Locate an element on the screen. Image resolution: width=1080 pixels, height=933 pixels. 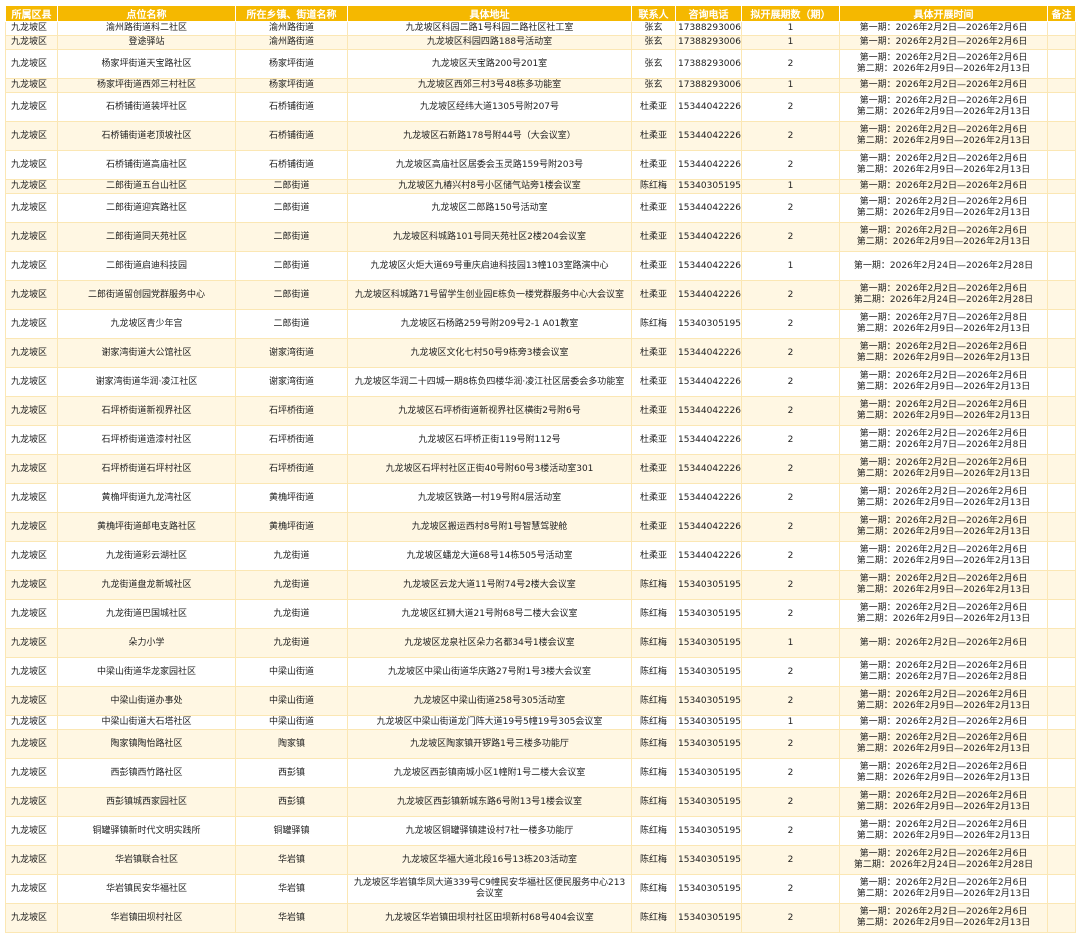
cell-name: 二郎街道启迪科技园 is located at coordinates (146, 266).